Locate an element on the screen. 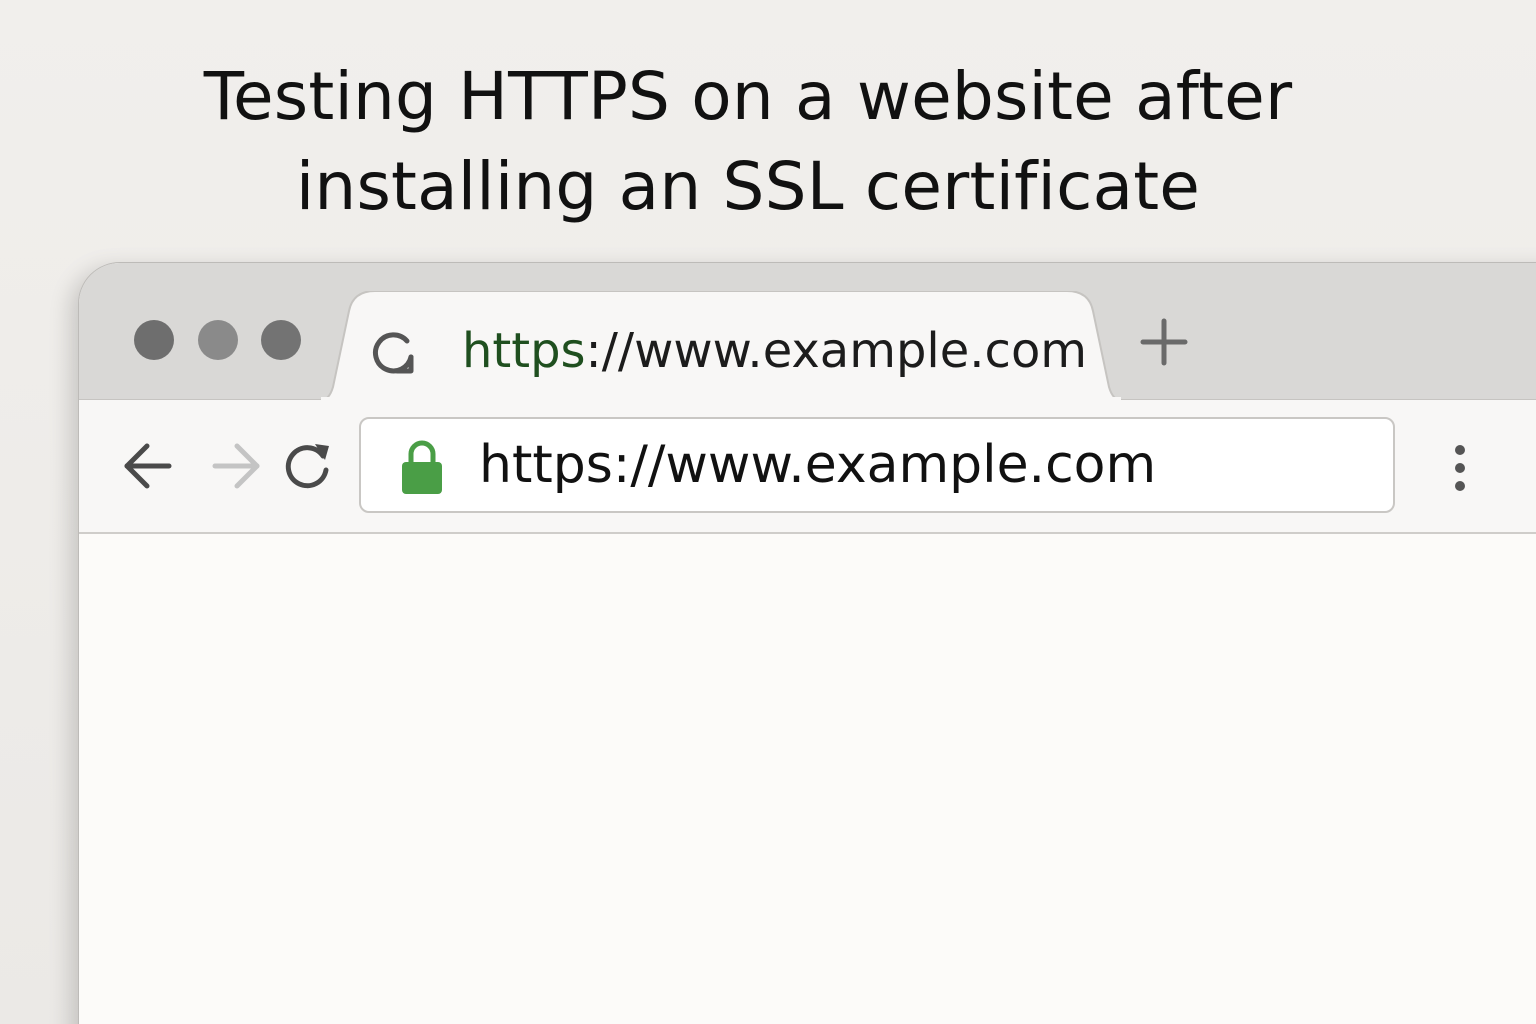  address-bar is located at coordinates (877, 465).